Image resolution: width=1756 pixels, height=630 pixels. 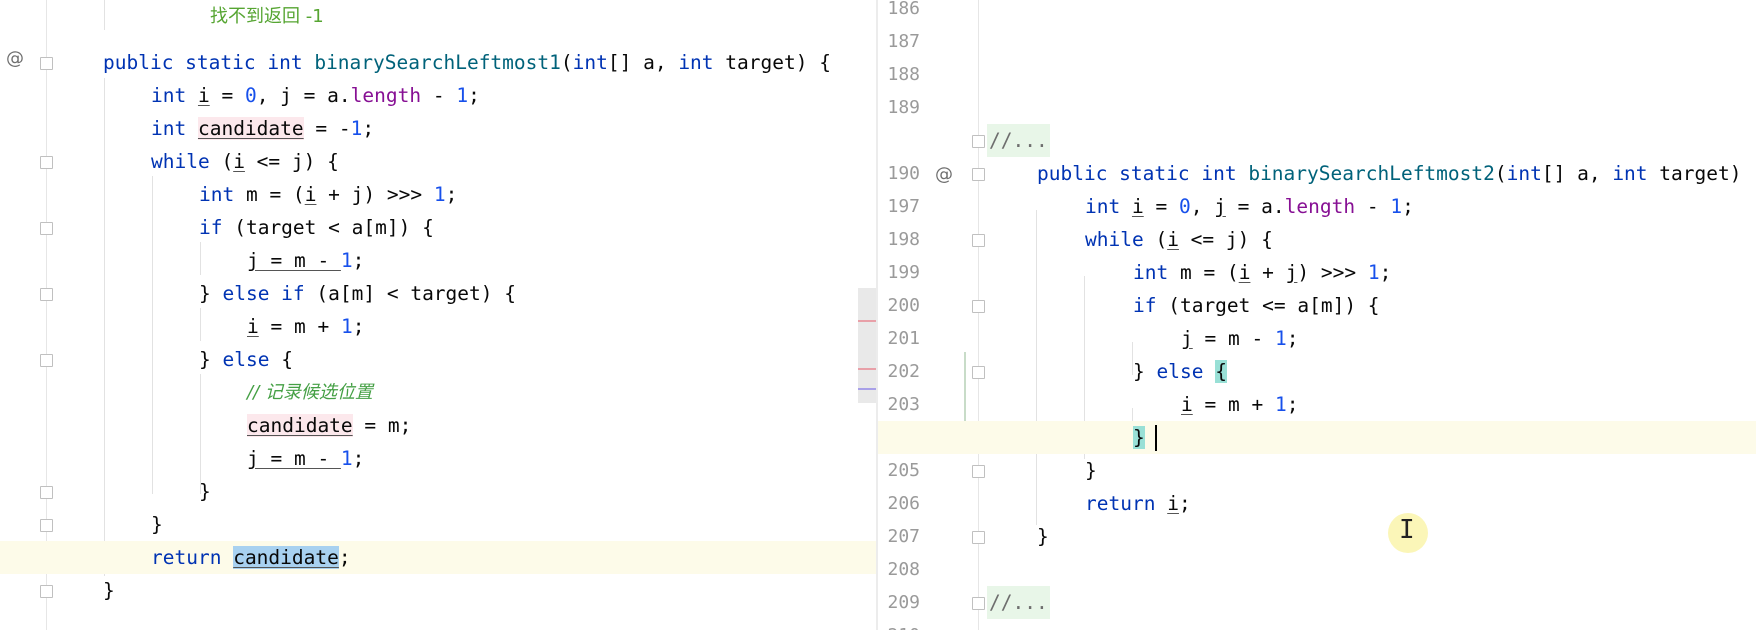 What do you see at coordinates (1150, 222) in the screenshot?
I see `code-line: 198 int i = 0, j = a.length - 1;` at bounding box center [1150, 222].